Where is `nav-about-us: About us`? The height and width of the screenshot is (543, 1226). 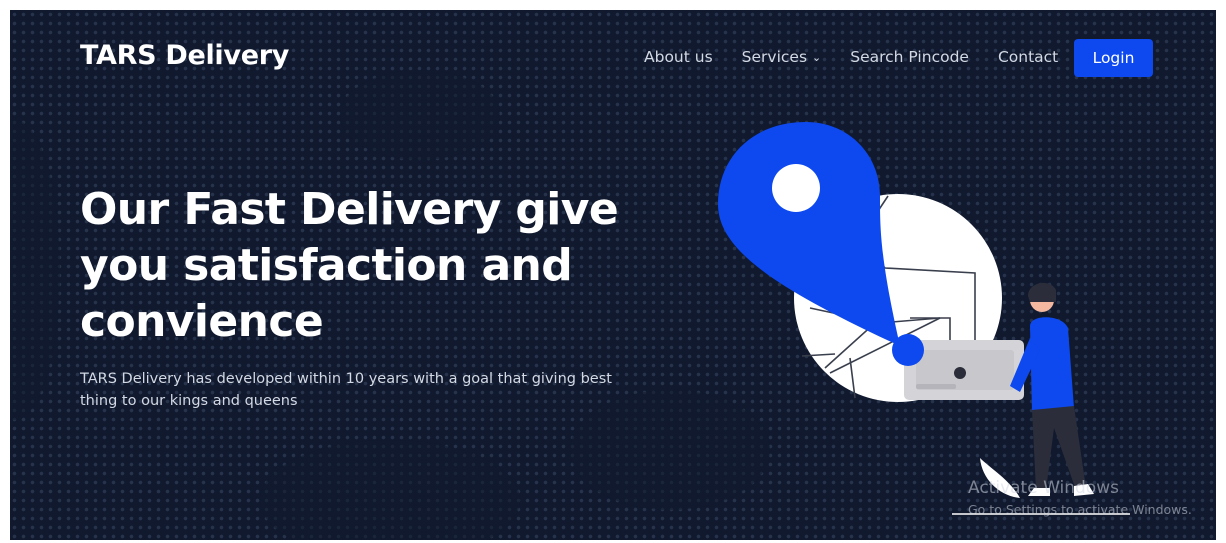
nav-about-us: About us is located at coordinates (678, 57).